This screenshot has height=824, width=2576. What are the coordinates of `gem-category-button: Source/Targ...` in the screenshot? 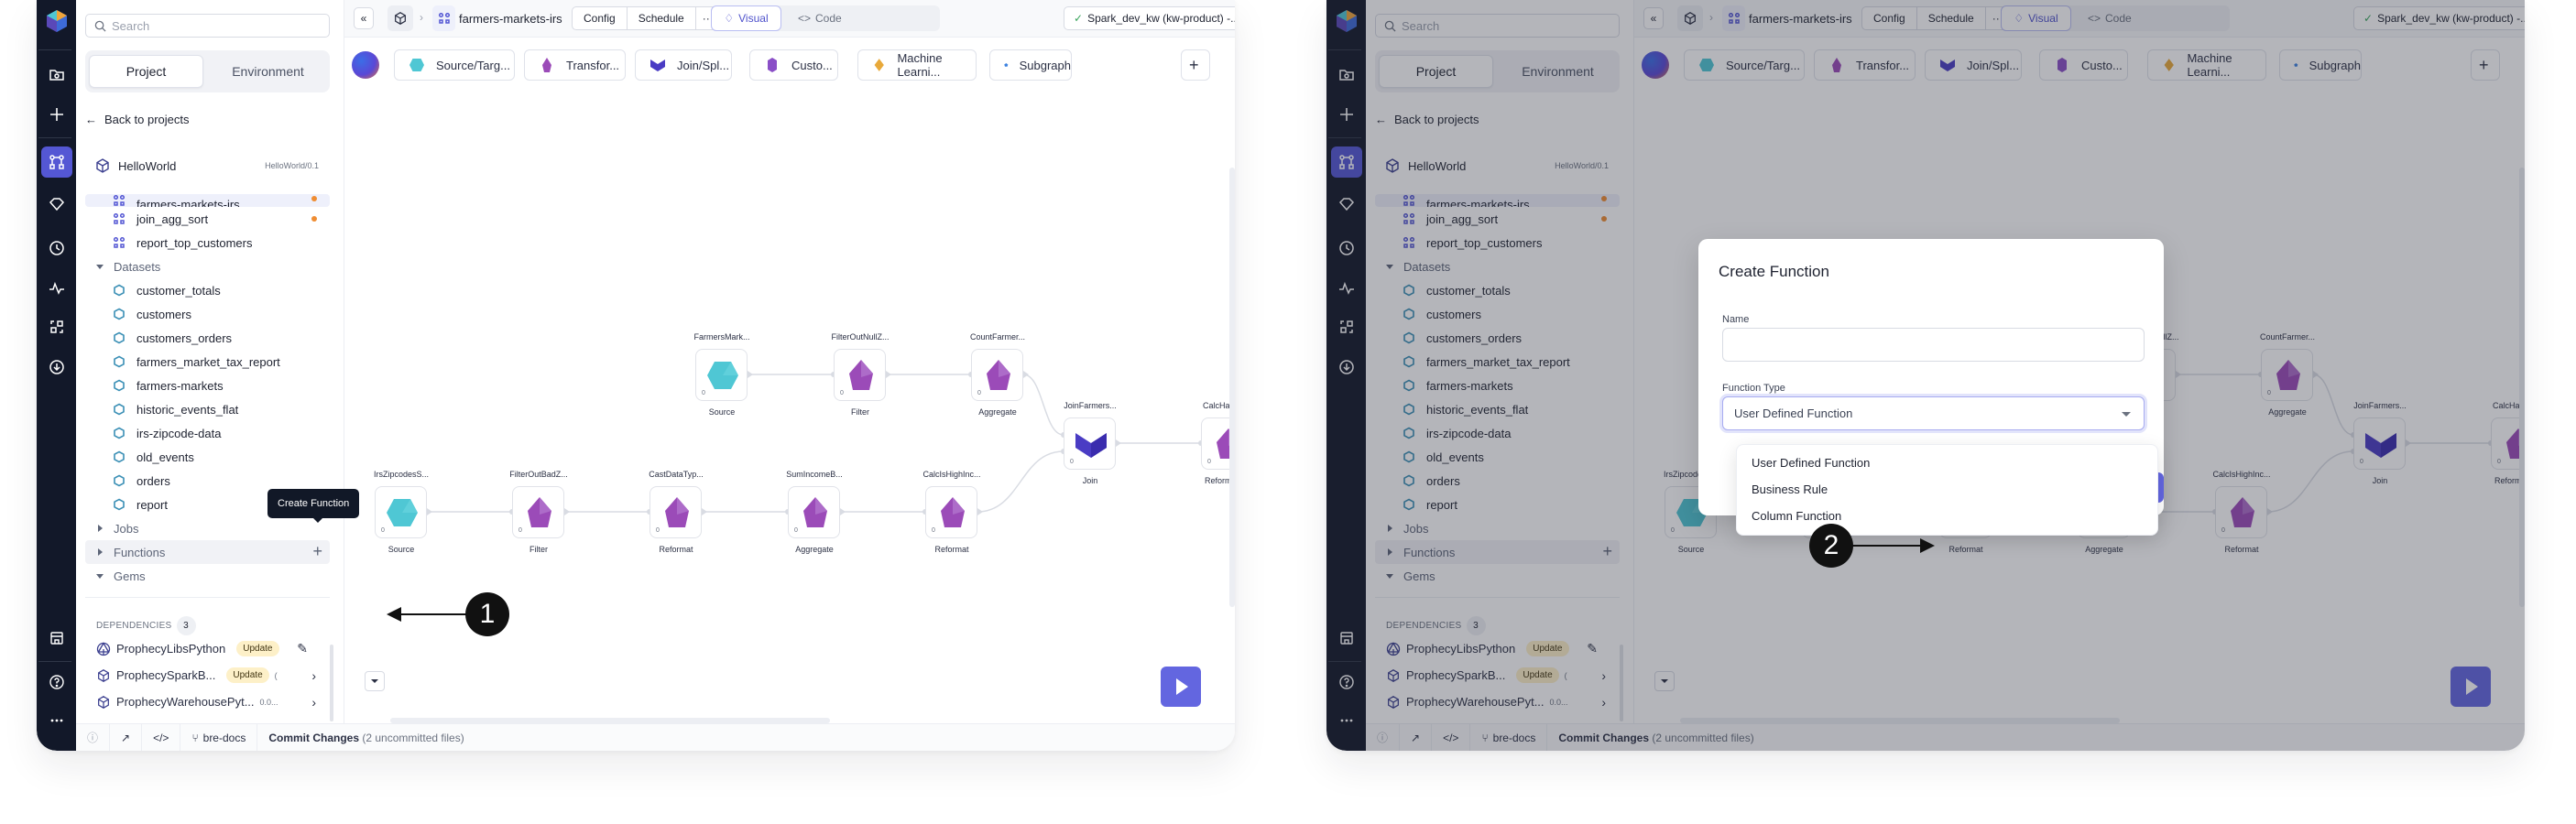 It's located at (455, 65).